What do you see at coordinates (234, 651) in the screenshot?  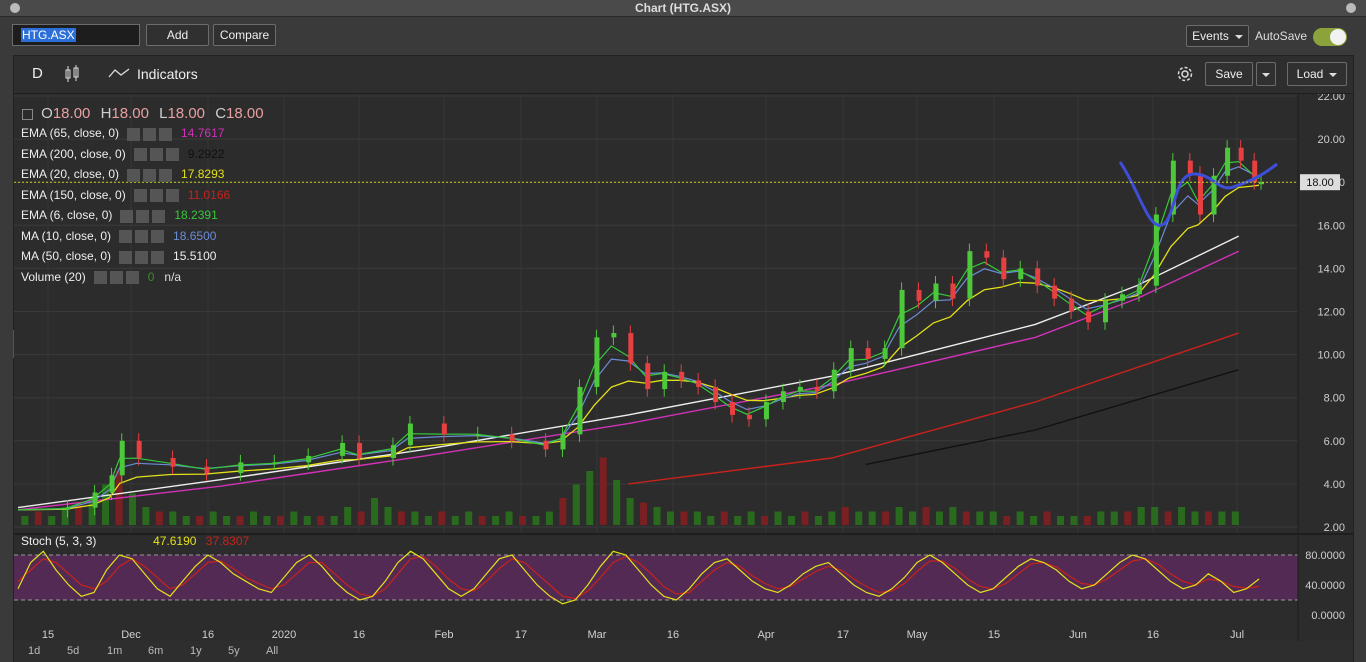 I see `range-button: 5y` at bounding box center [234, 651].